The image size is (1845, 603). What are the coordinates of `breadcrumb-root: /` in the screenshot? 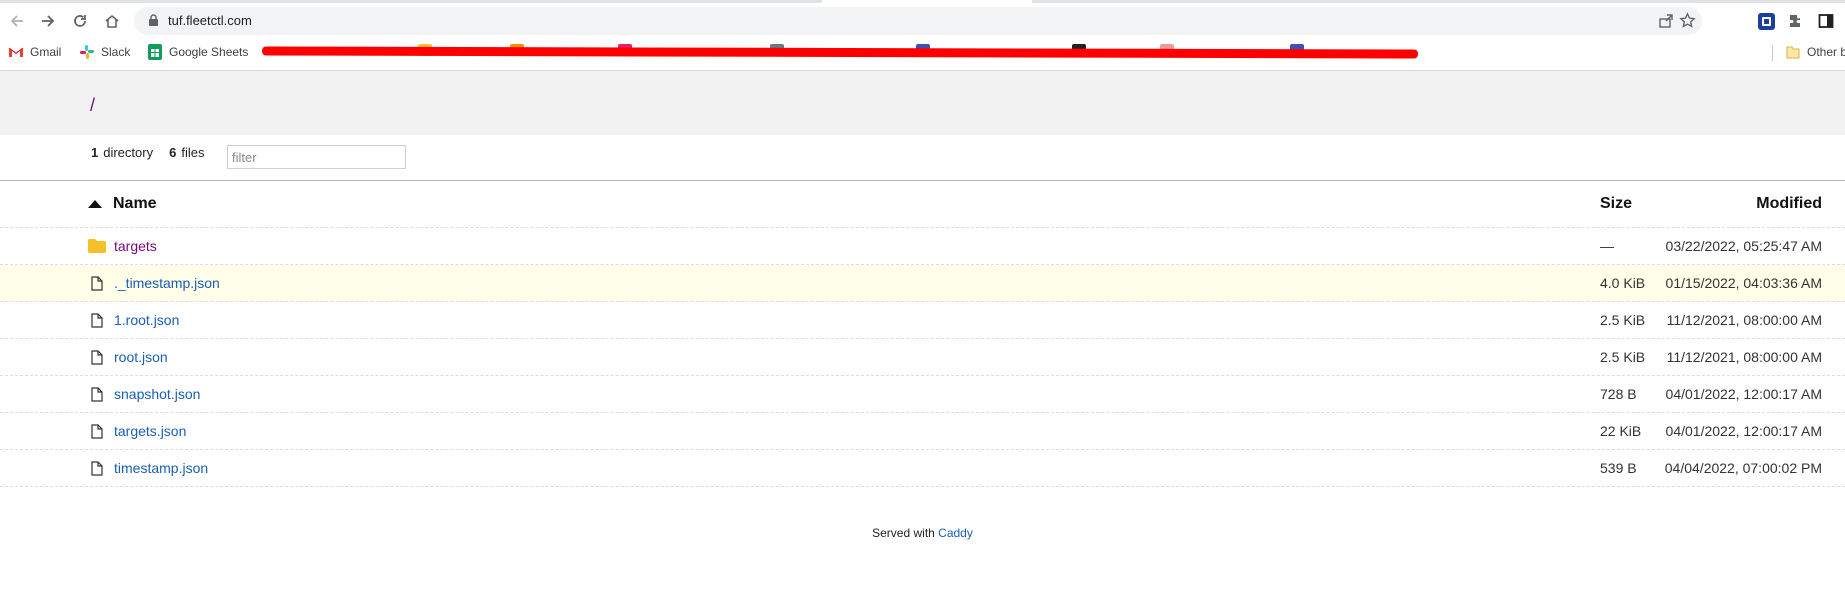 It's located at (92, 105).